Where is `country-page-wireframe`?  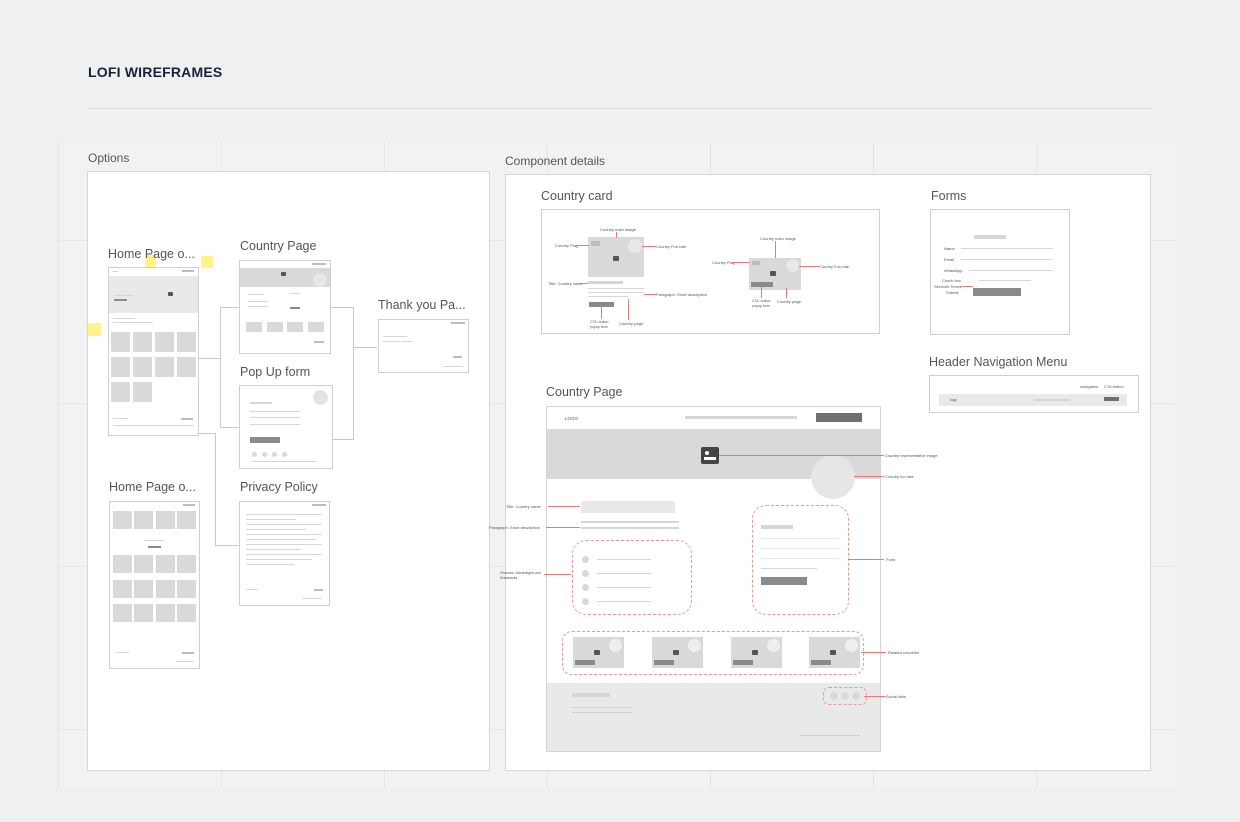 country-page-wireframe is located at coordinates (285, 307).